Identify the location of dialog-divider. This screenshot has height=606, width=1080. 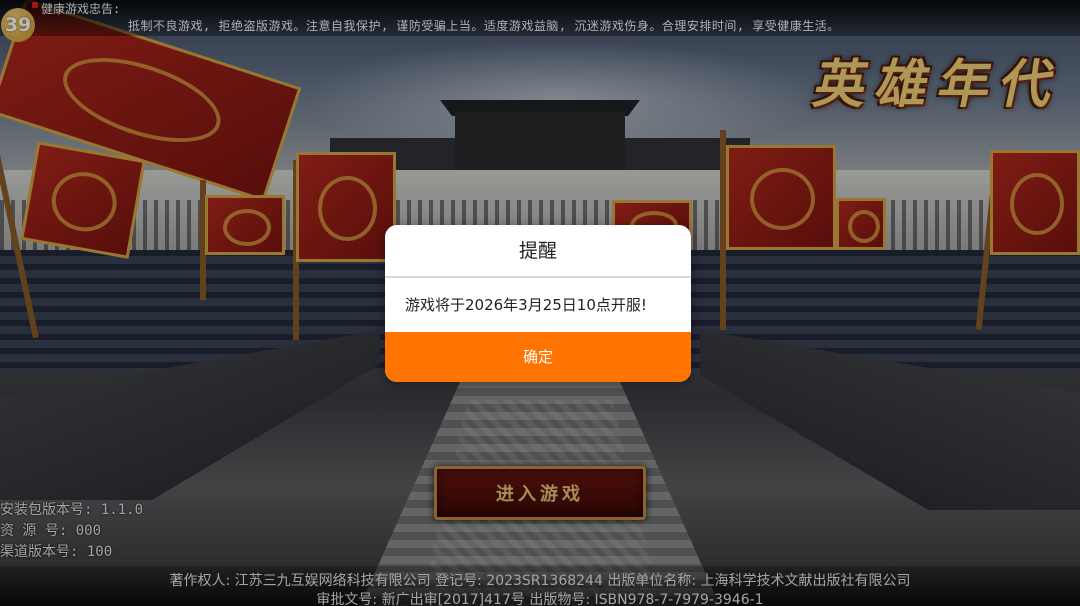
(538, 277).